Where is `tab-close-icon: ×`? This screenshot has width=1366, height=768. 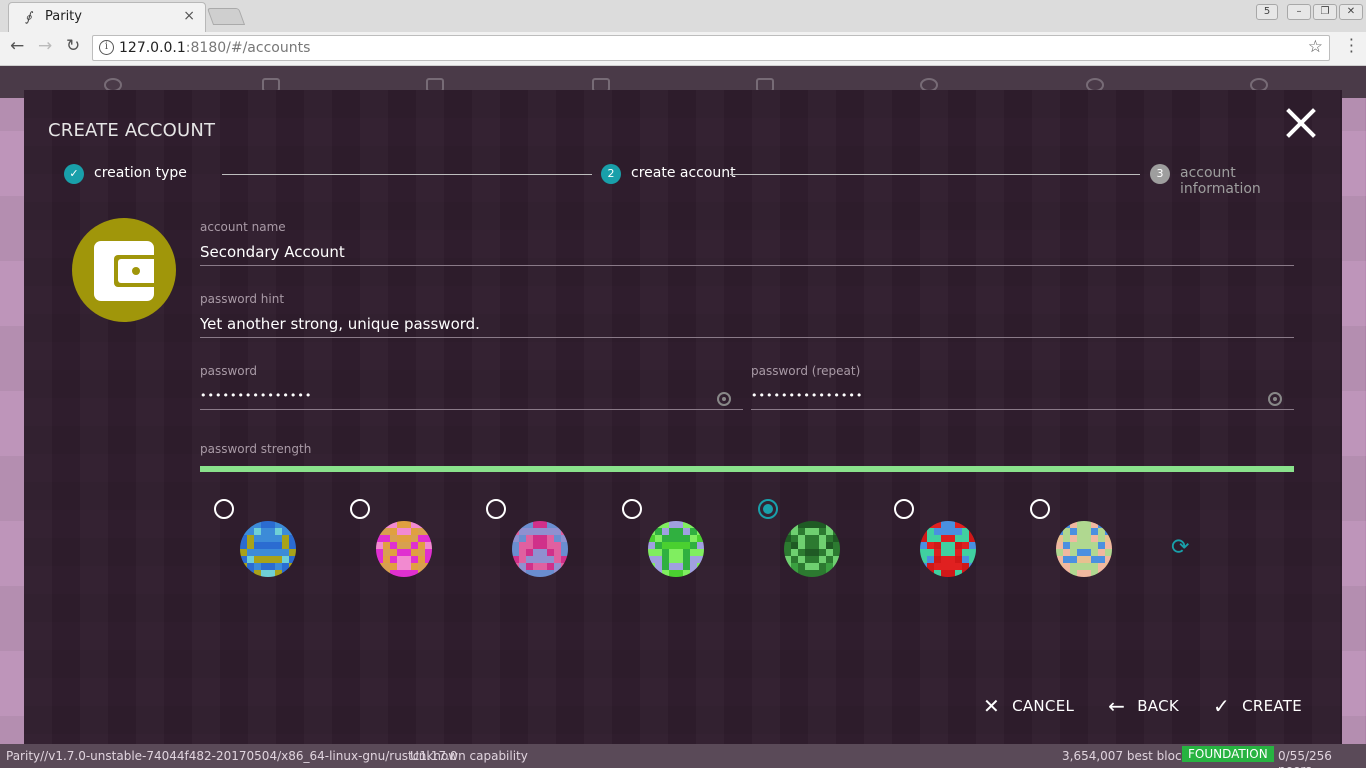 tab-close-icon: × is located at coordinates (189, 16).